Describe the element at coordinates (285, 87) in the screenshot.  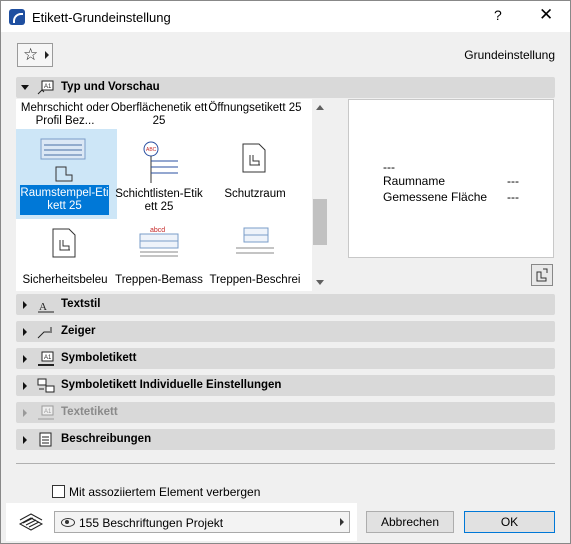
I see `section-type-preview: A1 Typ und Vorschau` at that location.